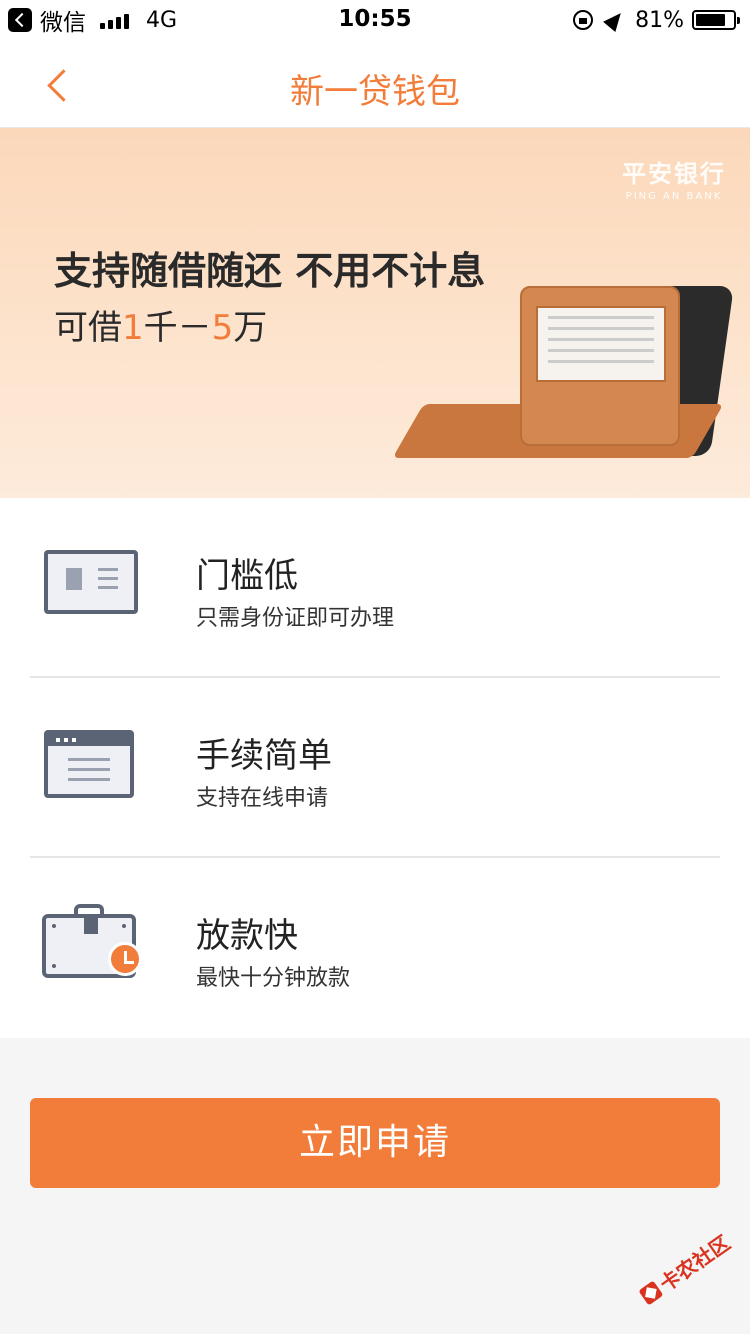 The image size is (750, 1334). I want to click on loan-range-max: 5, so click(222, 328).